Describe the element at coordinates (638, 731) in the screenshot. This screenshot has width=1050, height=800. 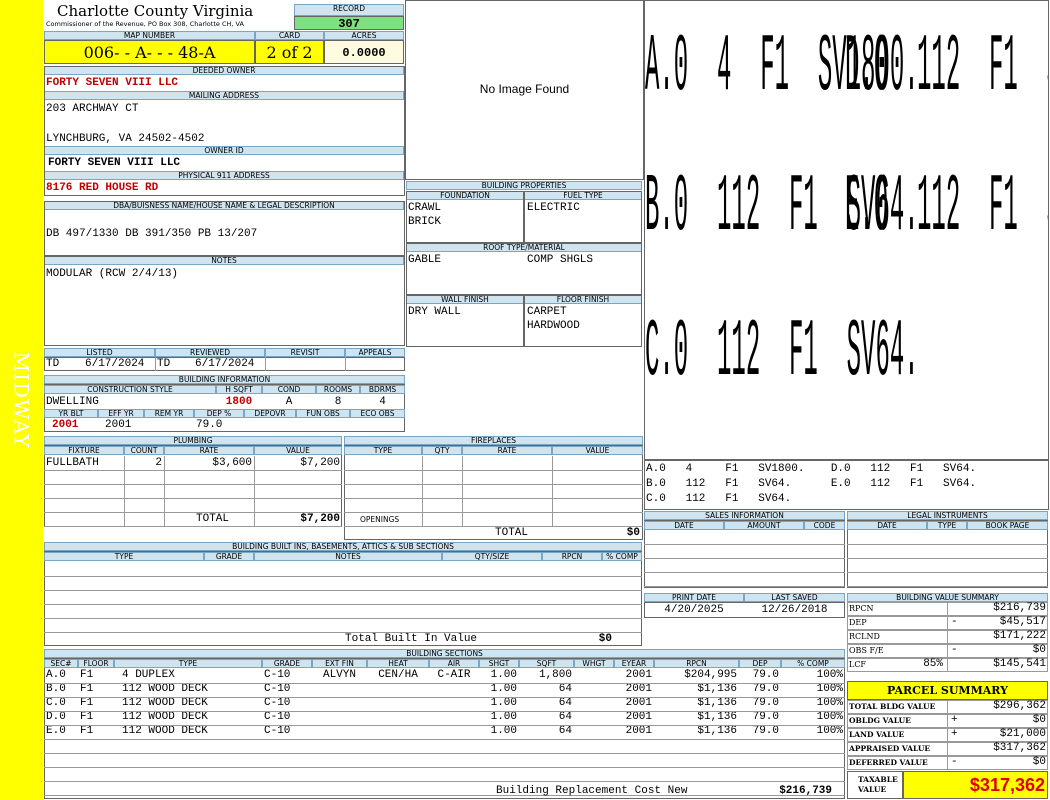
I see `section-eyear: 2001` at that location.